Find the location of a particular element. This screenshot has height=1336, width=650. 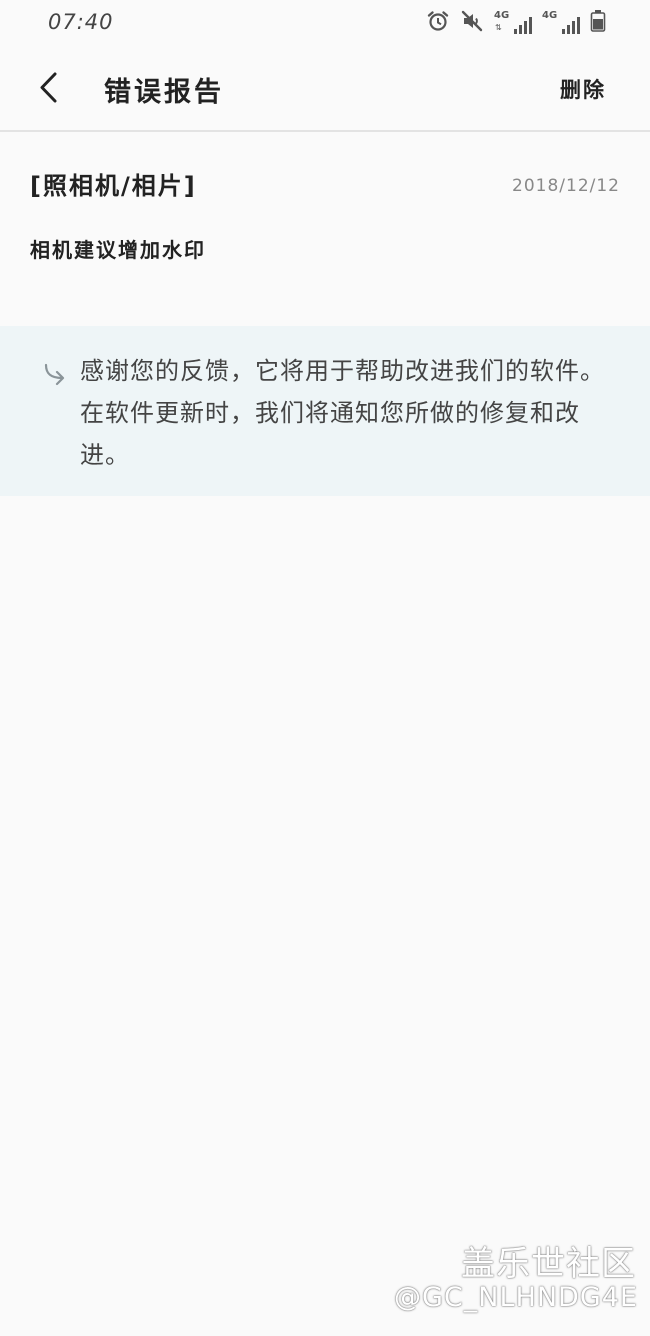

watermark-community: 盖乐世社区 is located at coordinates (548, 1264).